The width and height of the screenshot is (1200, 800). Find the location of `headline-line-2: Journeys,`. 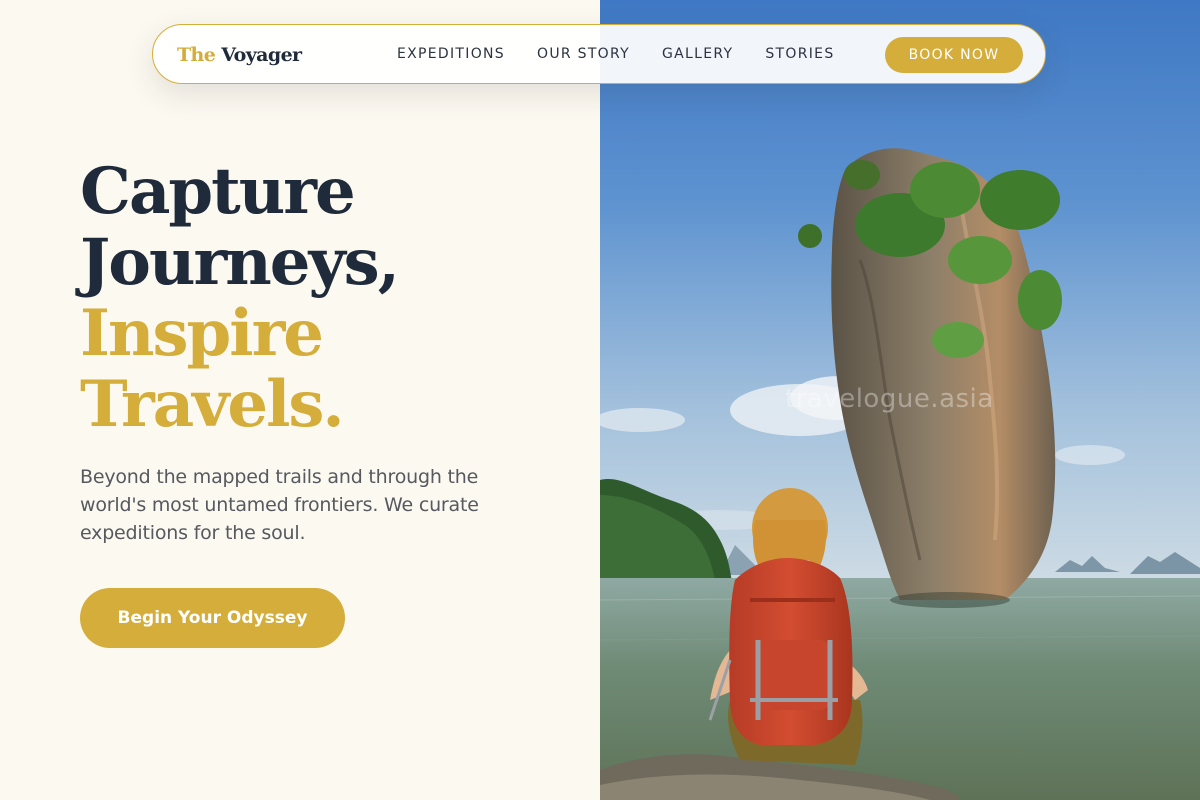

headline-line-2: Journeys, is located at coordinates (240, 262).